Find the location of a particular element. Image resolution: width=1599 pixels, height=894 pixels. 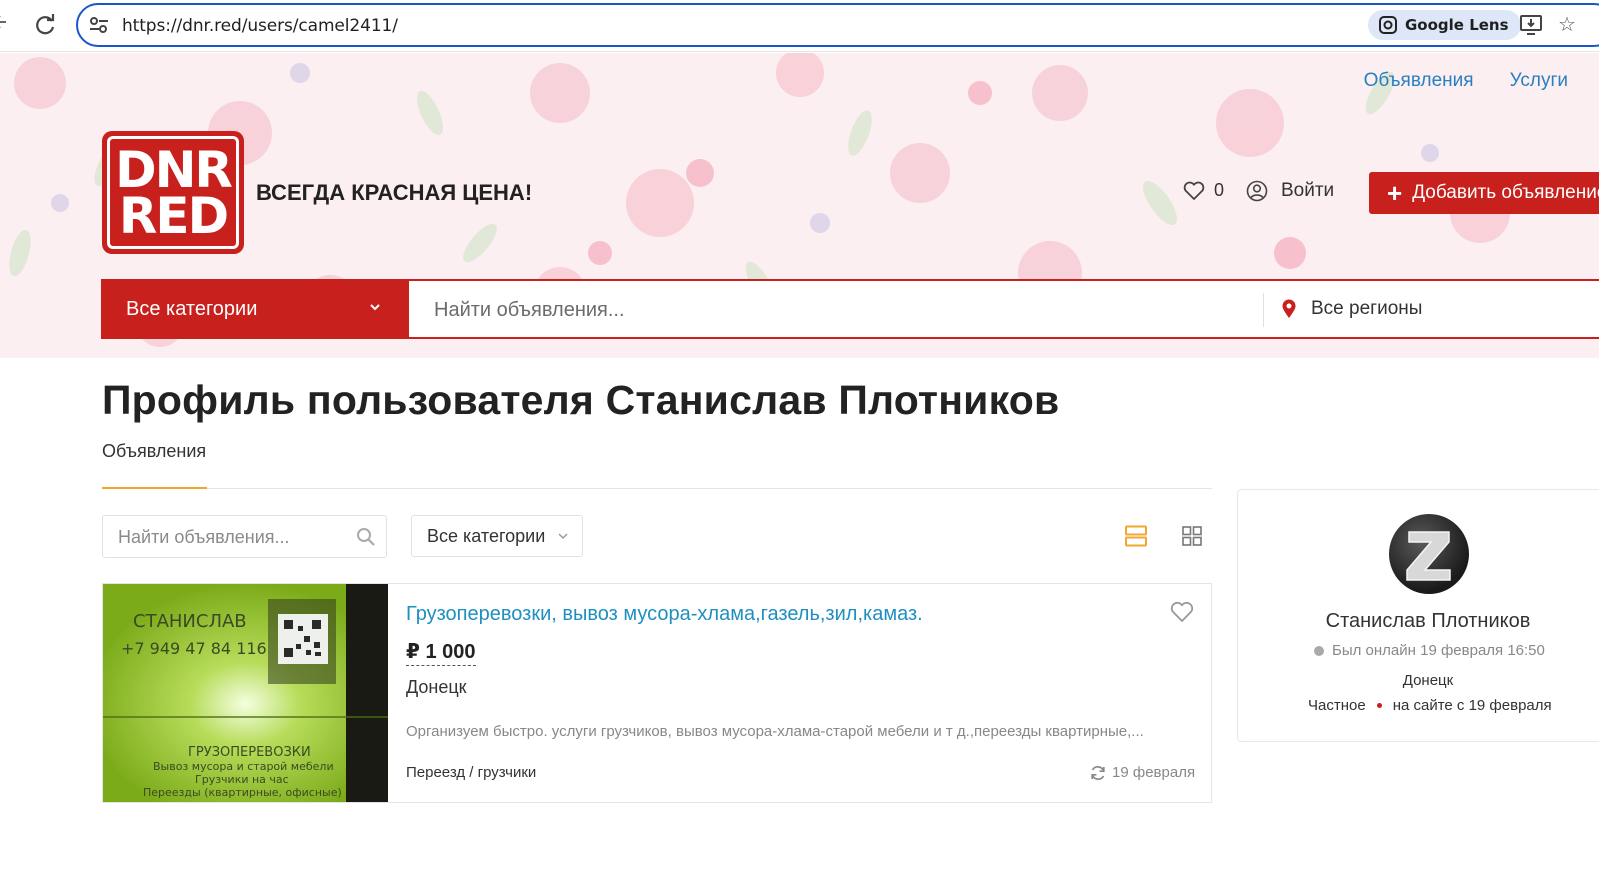

login-link: Войти is located at coordinates (1290, 191).